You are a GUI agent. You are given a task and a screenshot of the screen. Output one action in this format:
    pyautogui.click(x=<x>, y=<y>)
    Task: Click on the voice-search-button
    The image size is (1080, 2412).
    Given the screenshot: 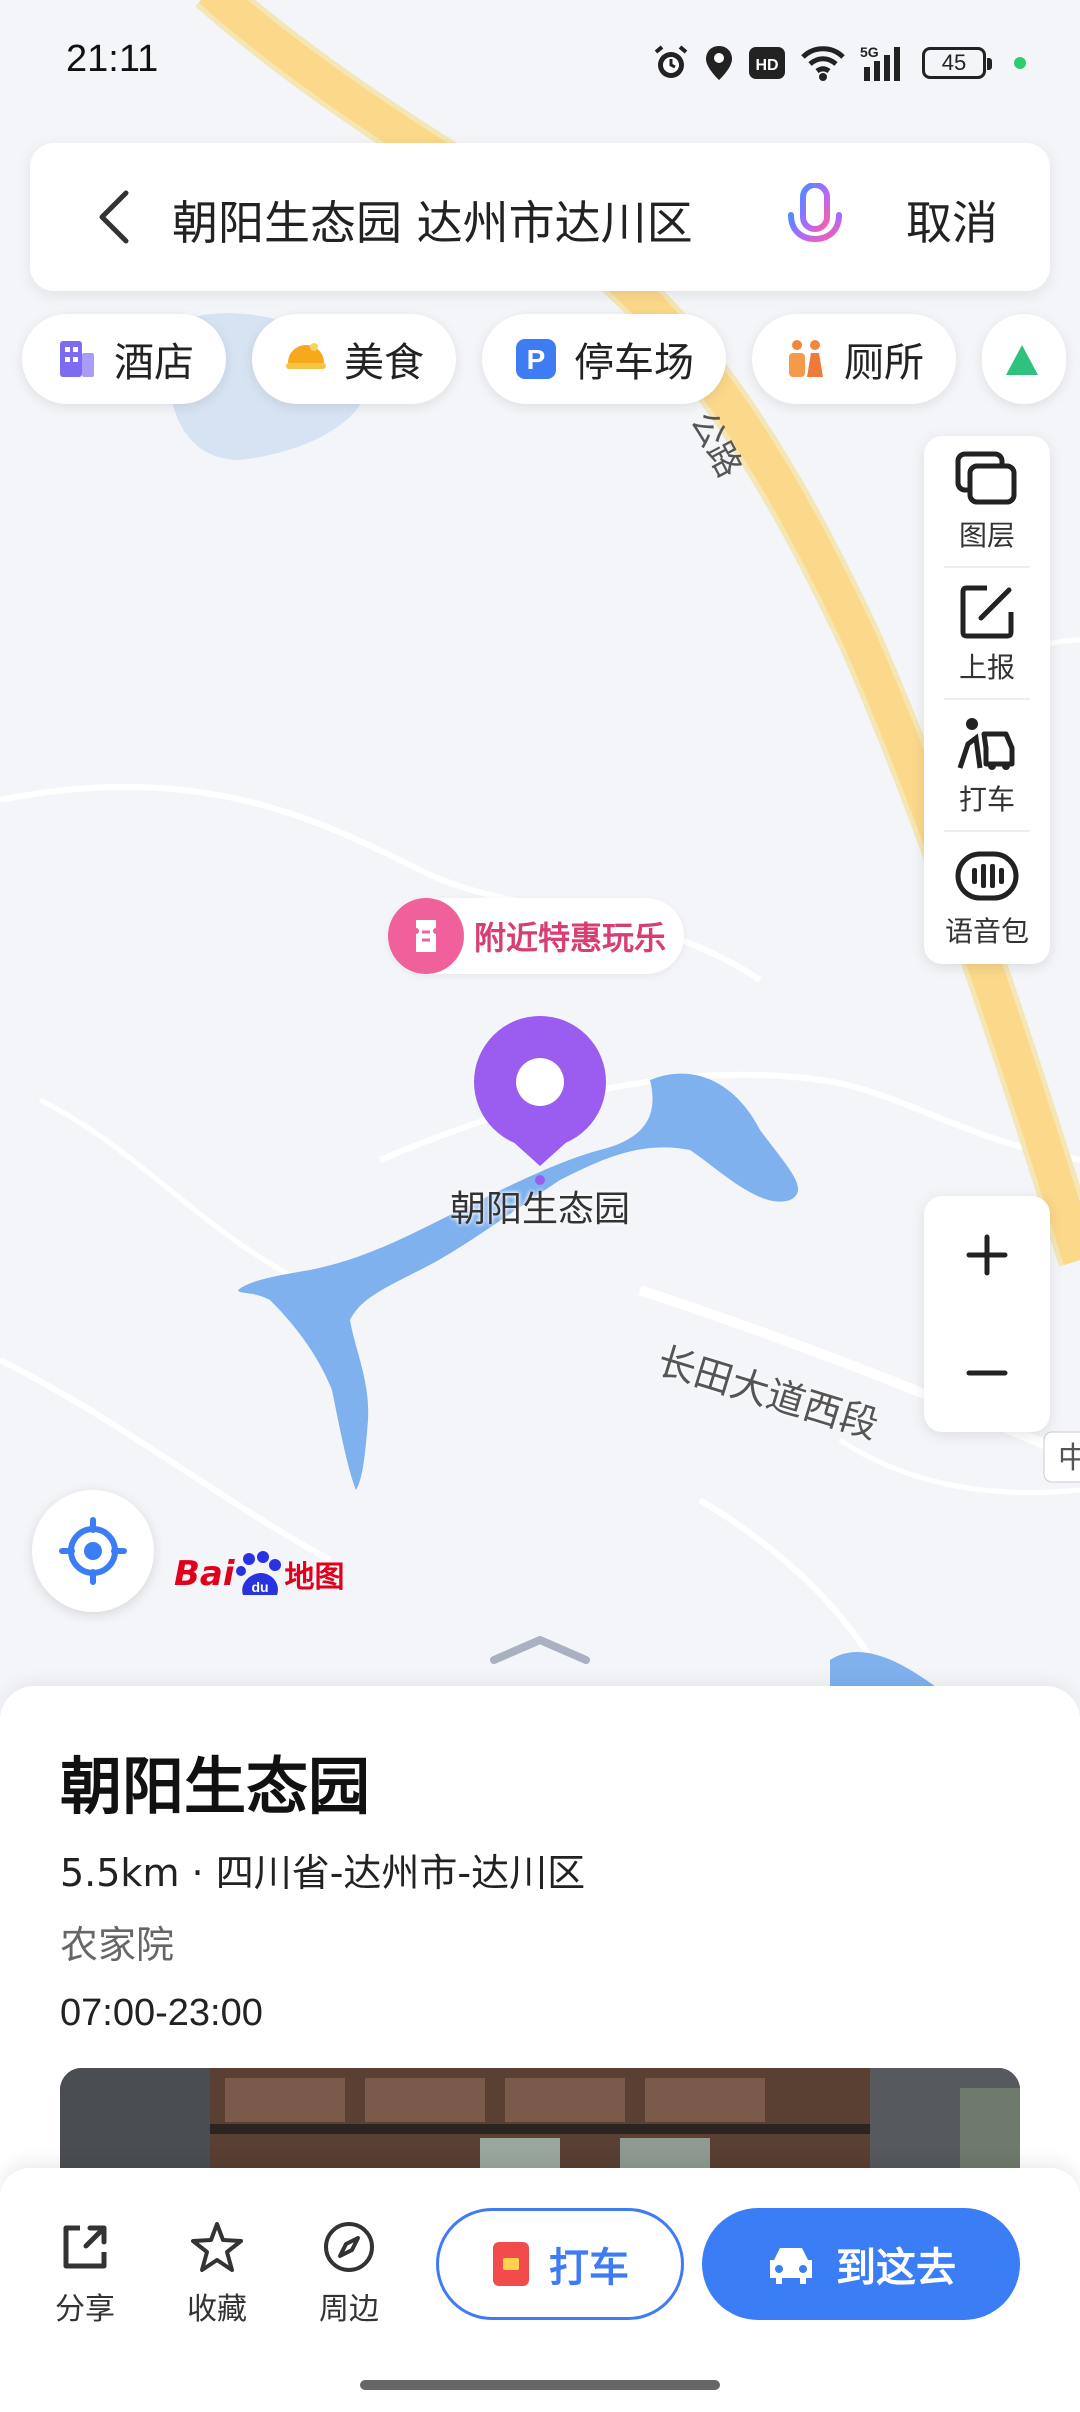 What is the action you would take?
    pyautogui.click(x=815, y=218)
    